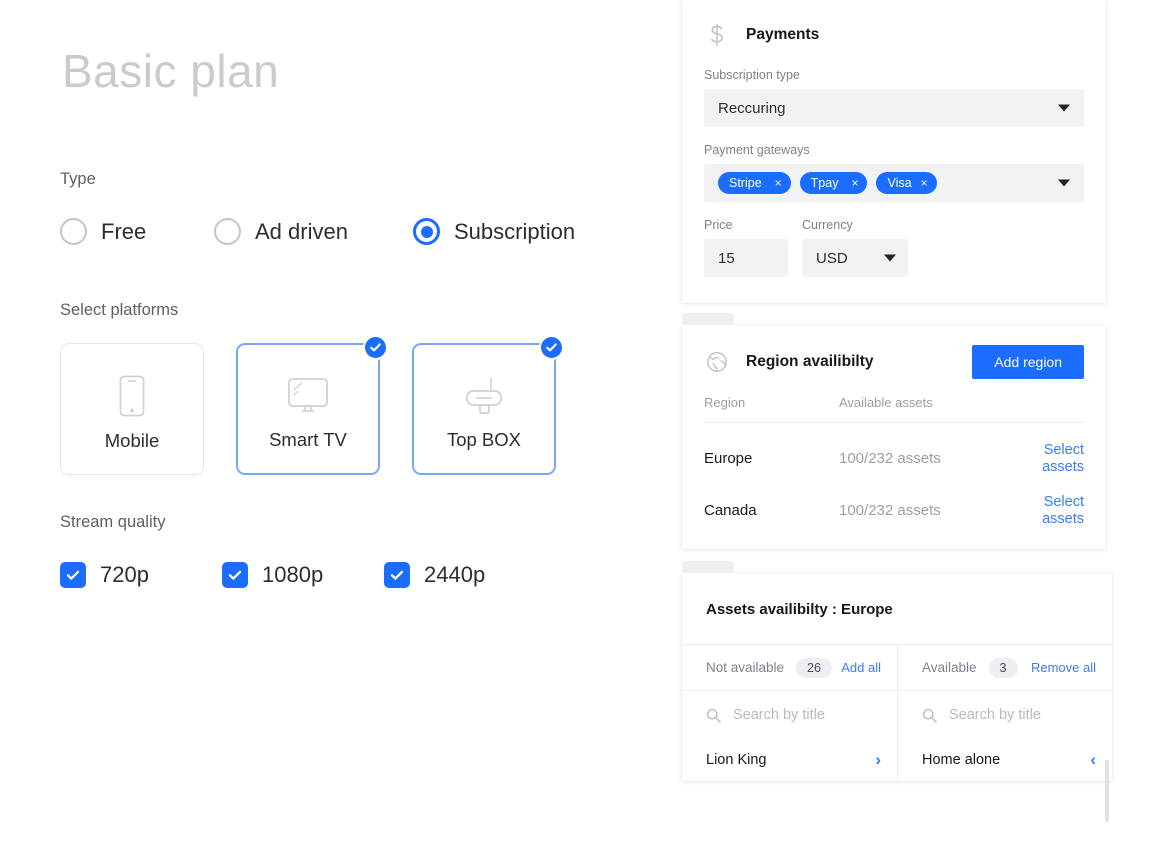 Image resolution: width=1160 pixels, height=864 pixels. Describe the element at coordinates (718, 225) in the screenshot. I see `price-label: Price` at that location.